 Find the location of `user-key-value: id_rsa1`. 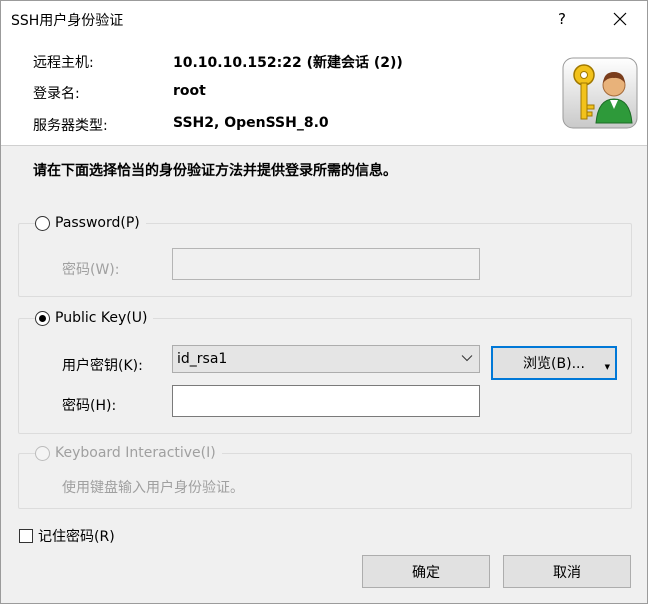

user-key-value: id_rsa1 is located at coordinates (202, 359).